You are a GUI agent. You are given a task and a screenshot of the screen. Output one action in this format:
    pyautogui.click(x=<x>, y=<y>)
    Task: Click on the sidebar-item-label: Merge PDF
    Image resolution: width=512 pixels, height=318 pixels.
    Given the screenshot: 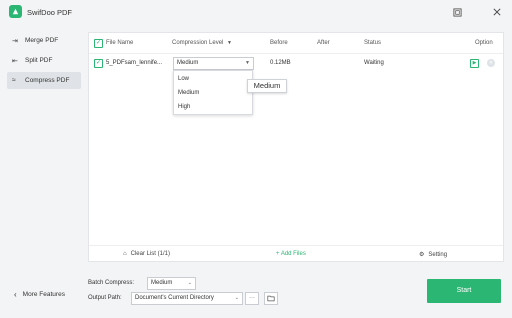 What is the action you would take?
    pyautogui.click(x=42, y=40)
    